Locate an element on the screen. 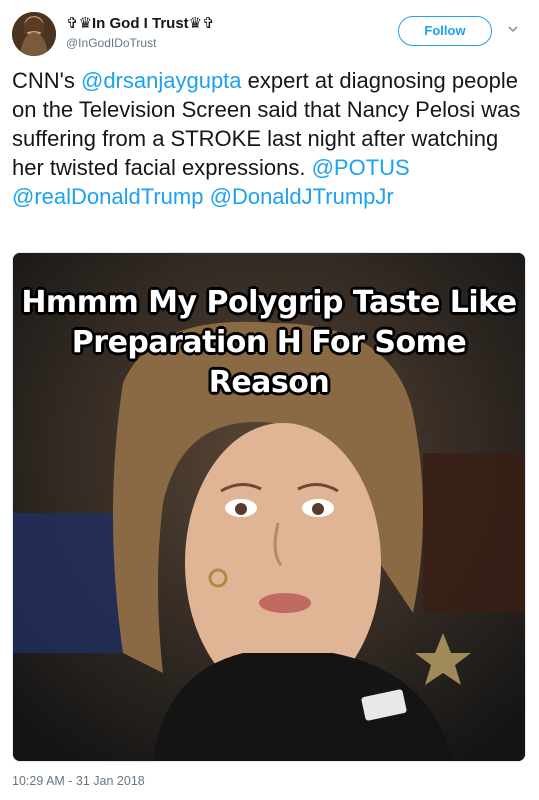 This screenshot has width=539, height=800. mention-link: @DonaldJTrumpJr is located at coordinates (302, 196).